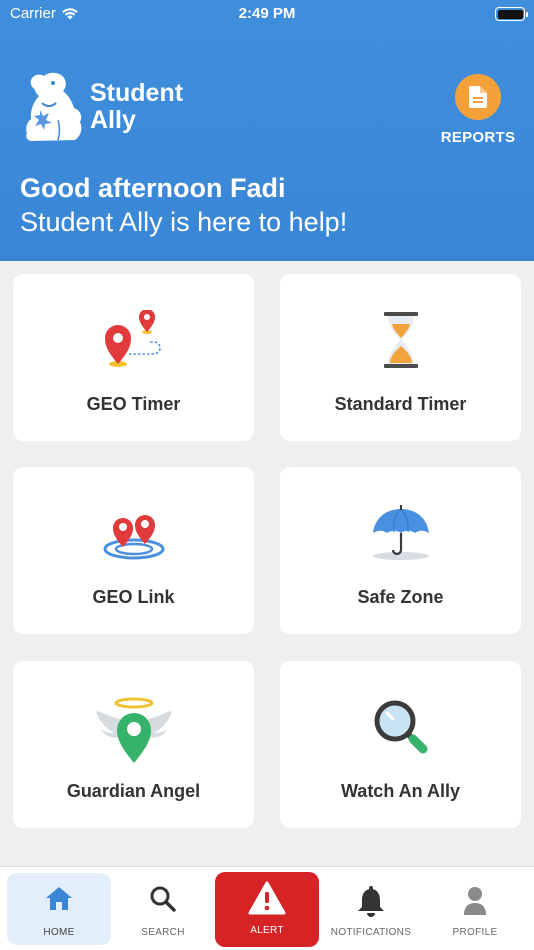  I want to click on person-icon, so click(475, 901).